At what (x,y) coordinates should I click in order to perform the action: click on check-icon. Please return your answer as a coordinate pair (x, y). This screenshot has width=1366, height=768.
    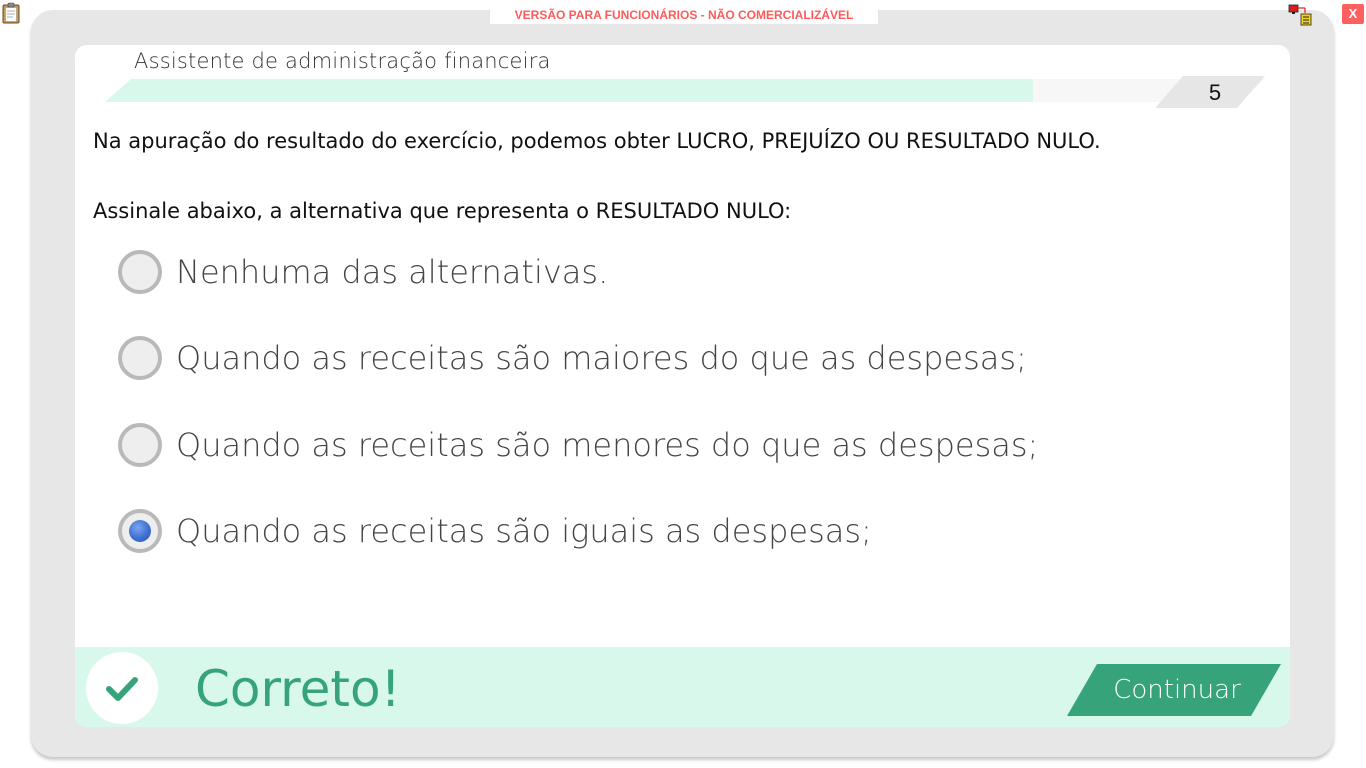
    Looking at the image, I should click on (122, 689).